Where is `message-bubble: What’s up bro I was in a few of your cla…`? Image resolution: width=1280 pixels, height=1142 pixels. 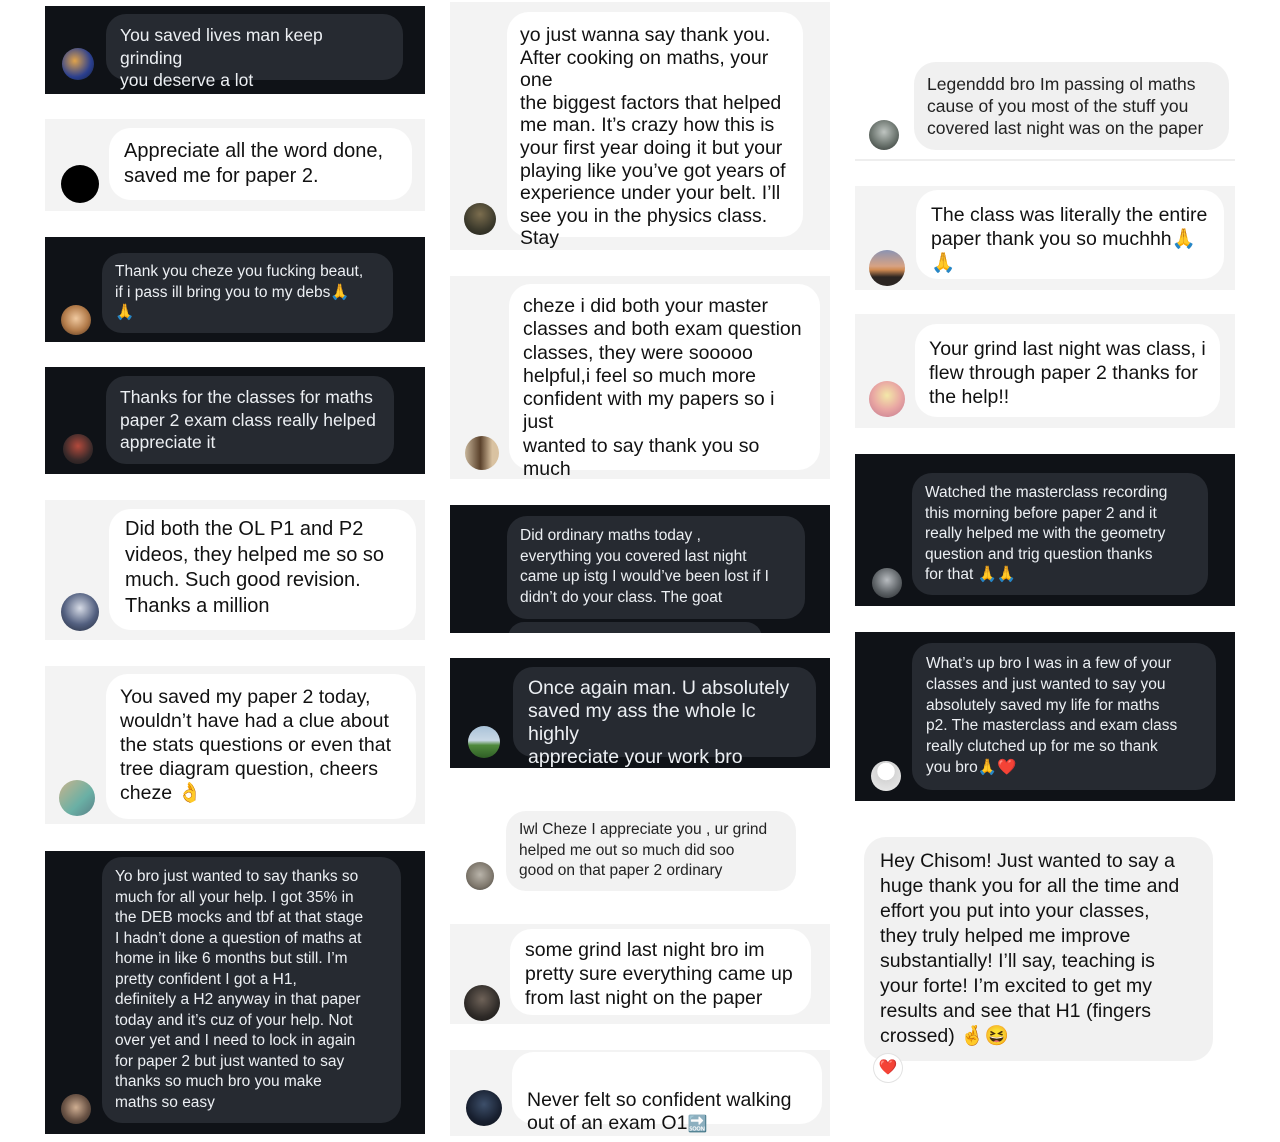
message-bubble: What’s up bro I was in a few of your cla… is located at coordinates (1064, 716).